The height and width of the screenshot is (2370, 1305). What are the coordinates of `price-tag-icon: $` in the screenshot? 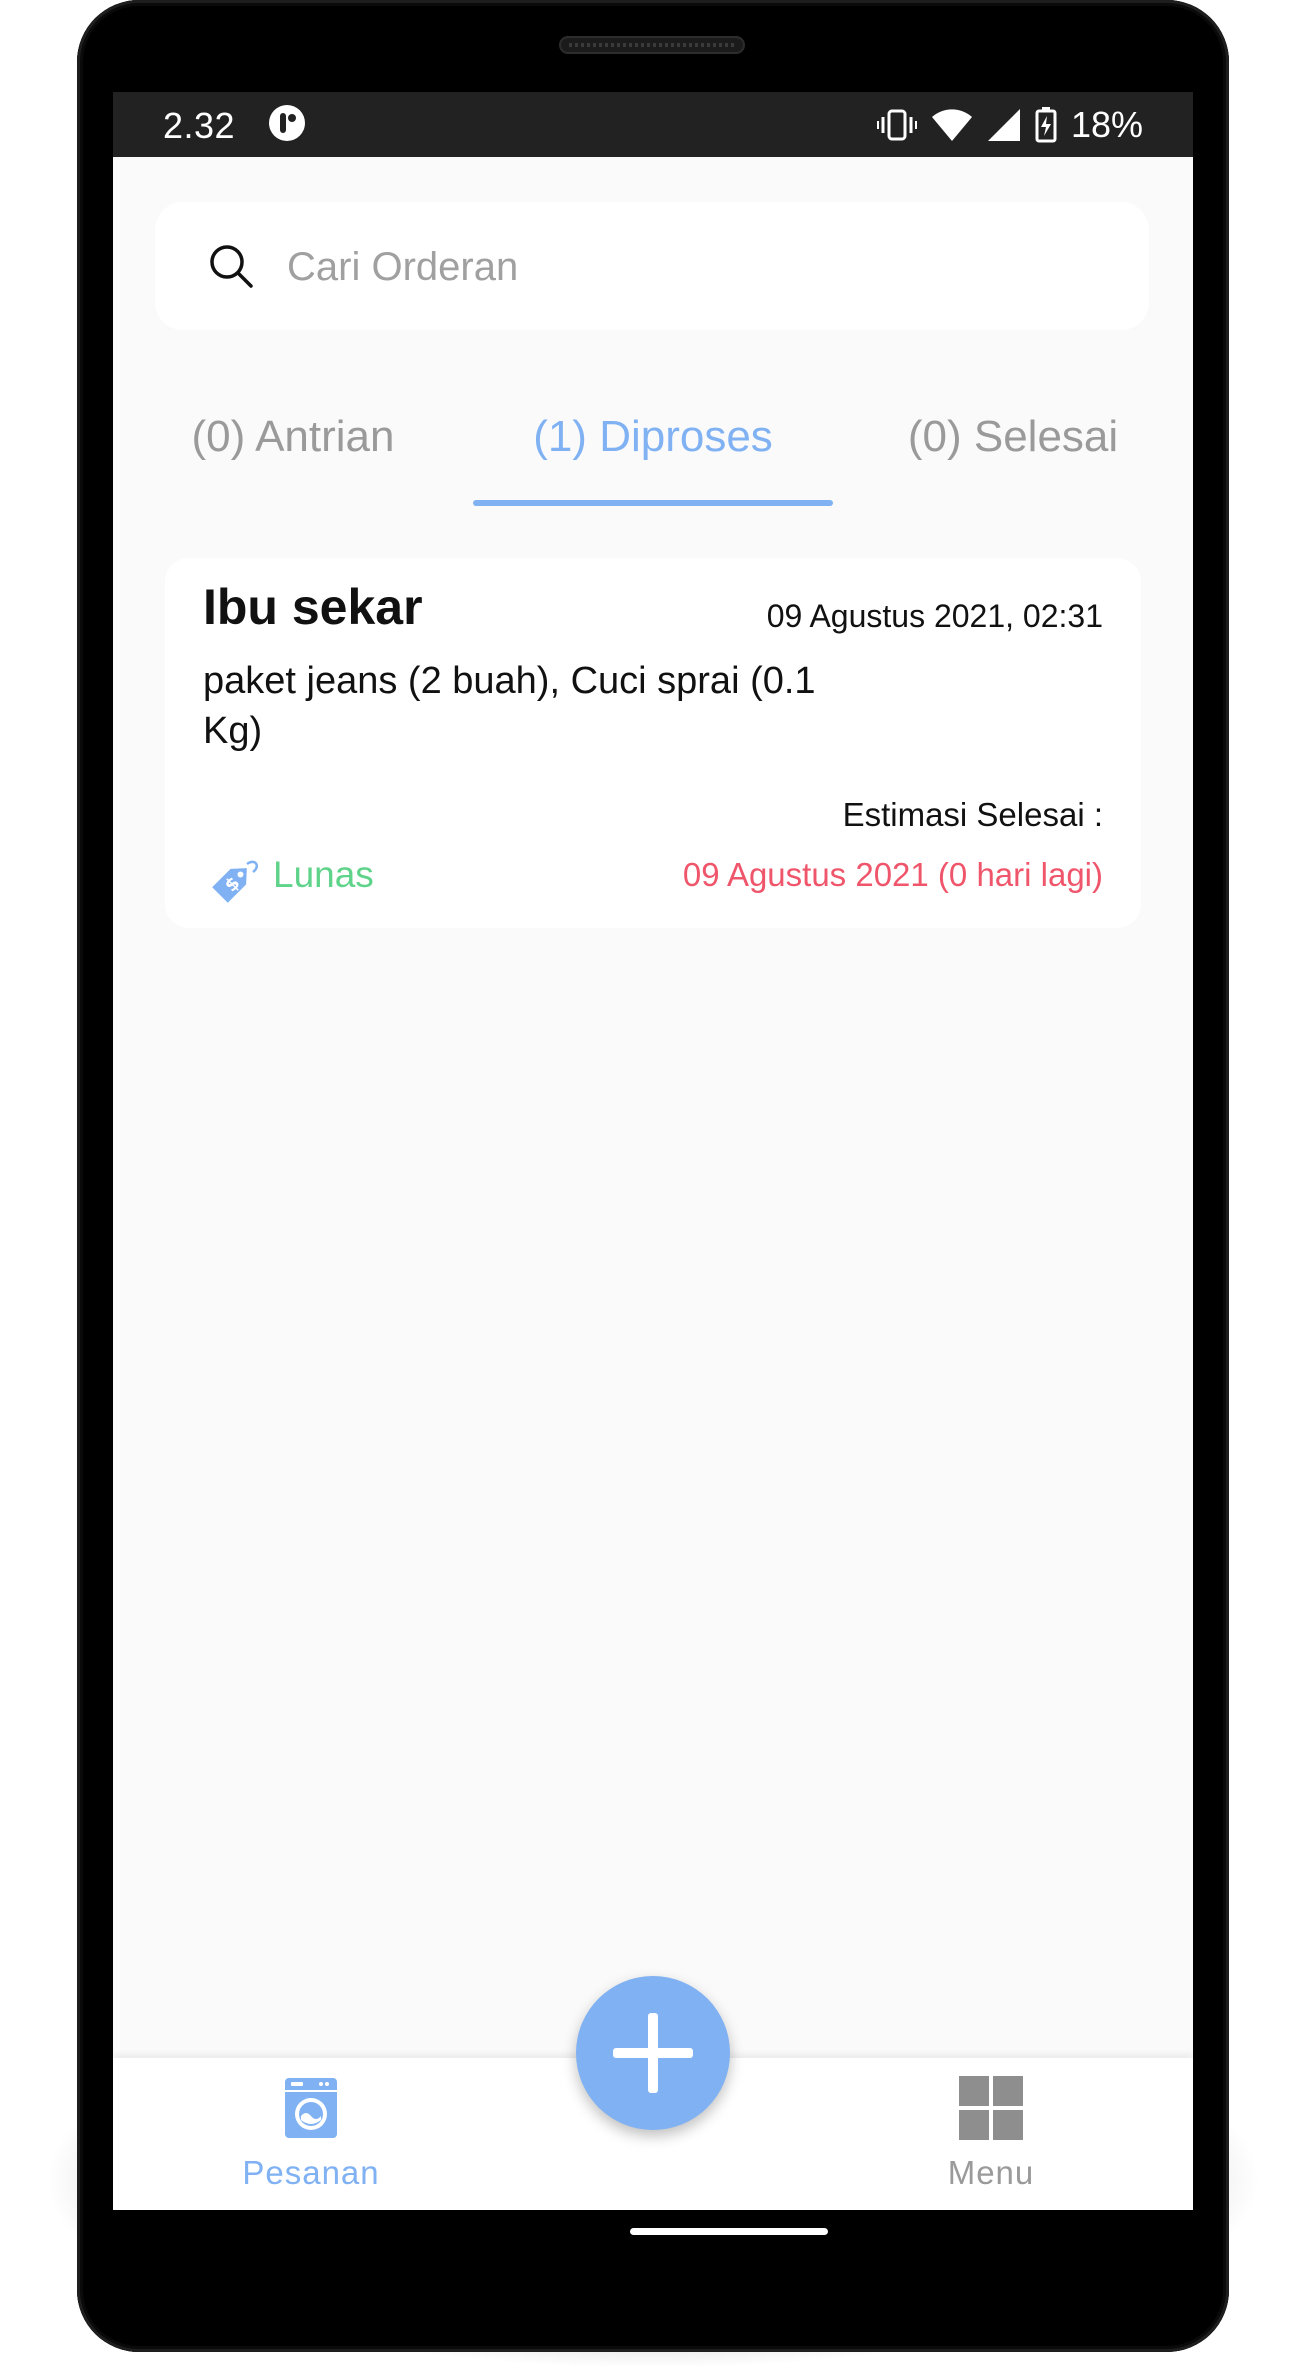 It's located at (235, 881).